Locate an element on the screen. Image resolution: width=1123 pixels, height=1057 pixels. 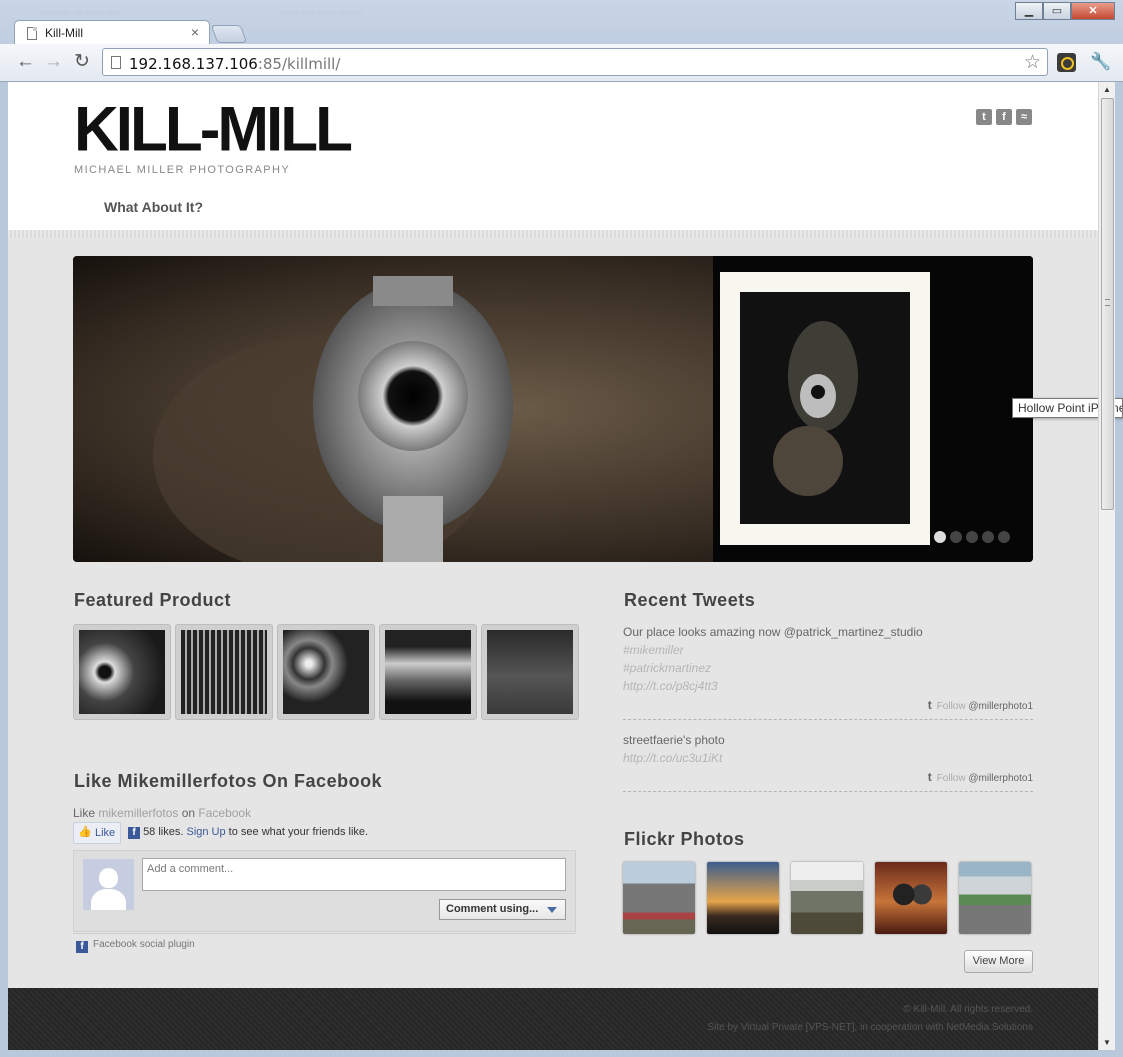
site-logo: KILL-MILL is located at coordinates (213, 129).